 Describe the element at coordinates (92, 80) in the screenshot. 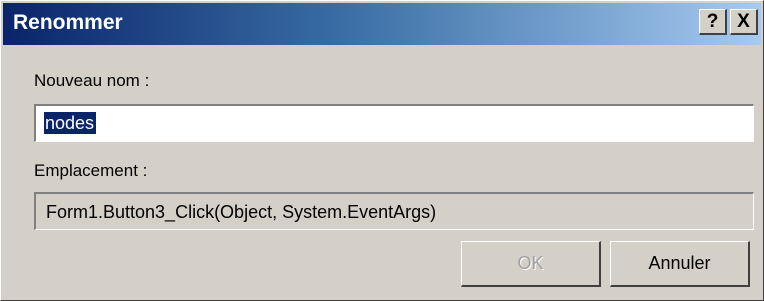

I see `new-name-label: Nouveau nom :` at that location.